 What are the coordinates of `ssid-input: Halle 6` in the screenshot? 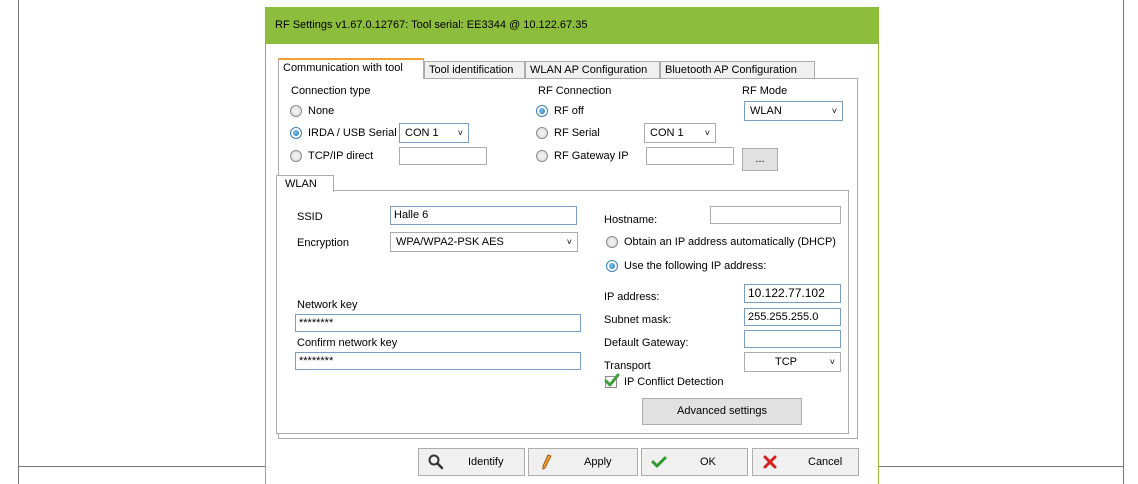 It's located at (483, 215).